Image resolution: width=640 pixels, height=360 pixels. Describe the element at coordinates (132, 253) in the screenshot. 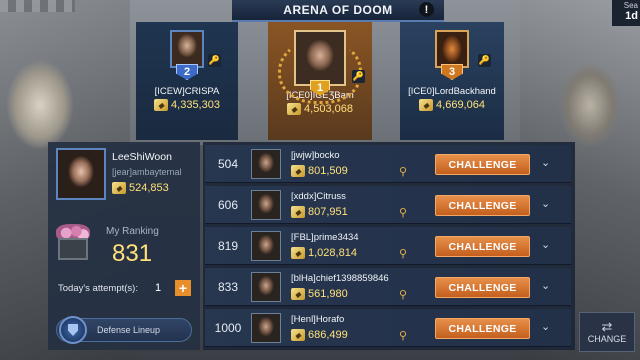

I see `ranking-value: 831` at that location.